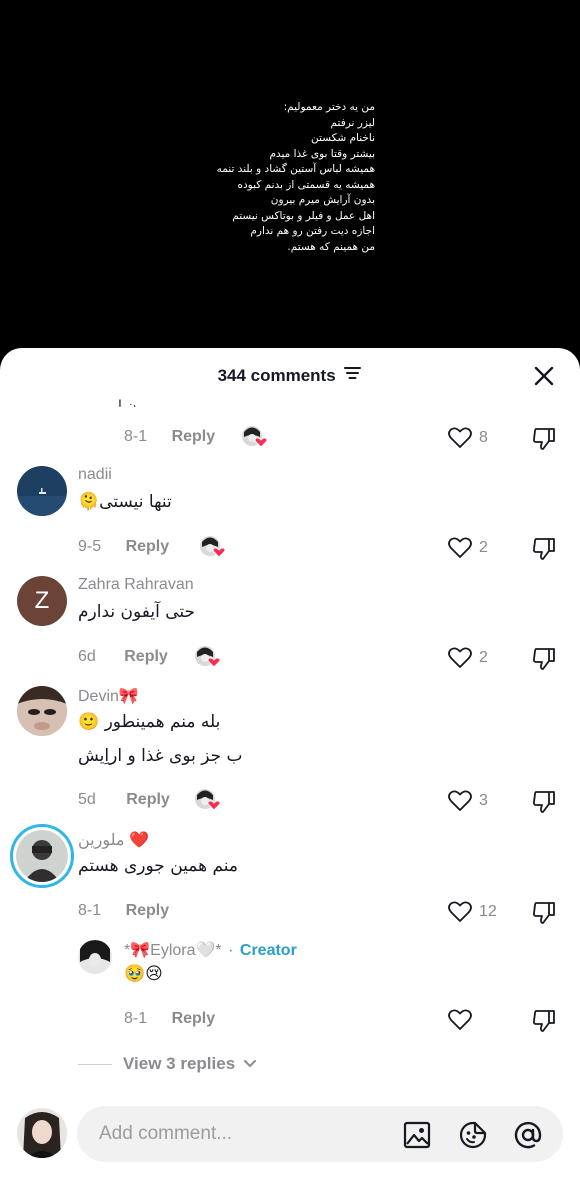 The height and width of the screenshot is (1200, 580). I want to click on like-button: 3, so click(482, 802).